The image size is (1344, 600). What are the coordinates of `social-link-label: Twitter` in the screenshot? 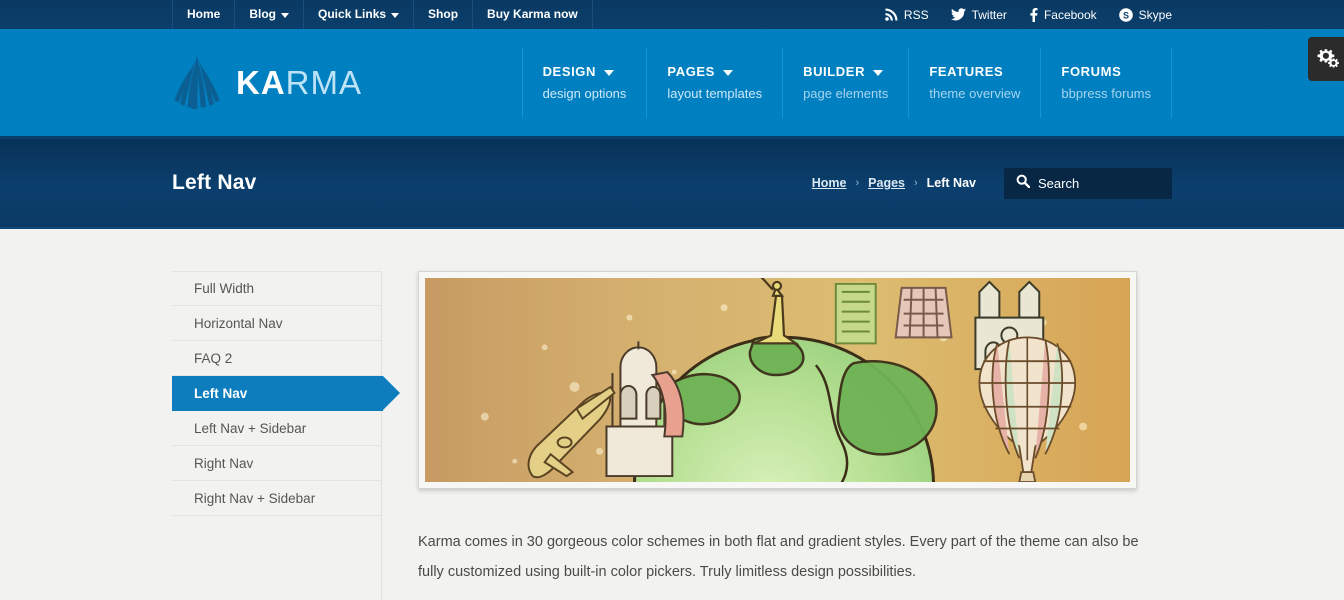 It's located at (989, 14).